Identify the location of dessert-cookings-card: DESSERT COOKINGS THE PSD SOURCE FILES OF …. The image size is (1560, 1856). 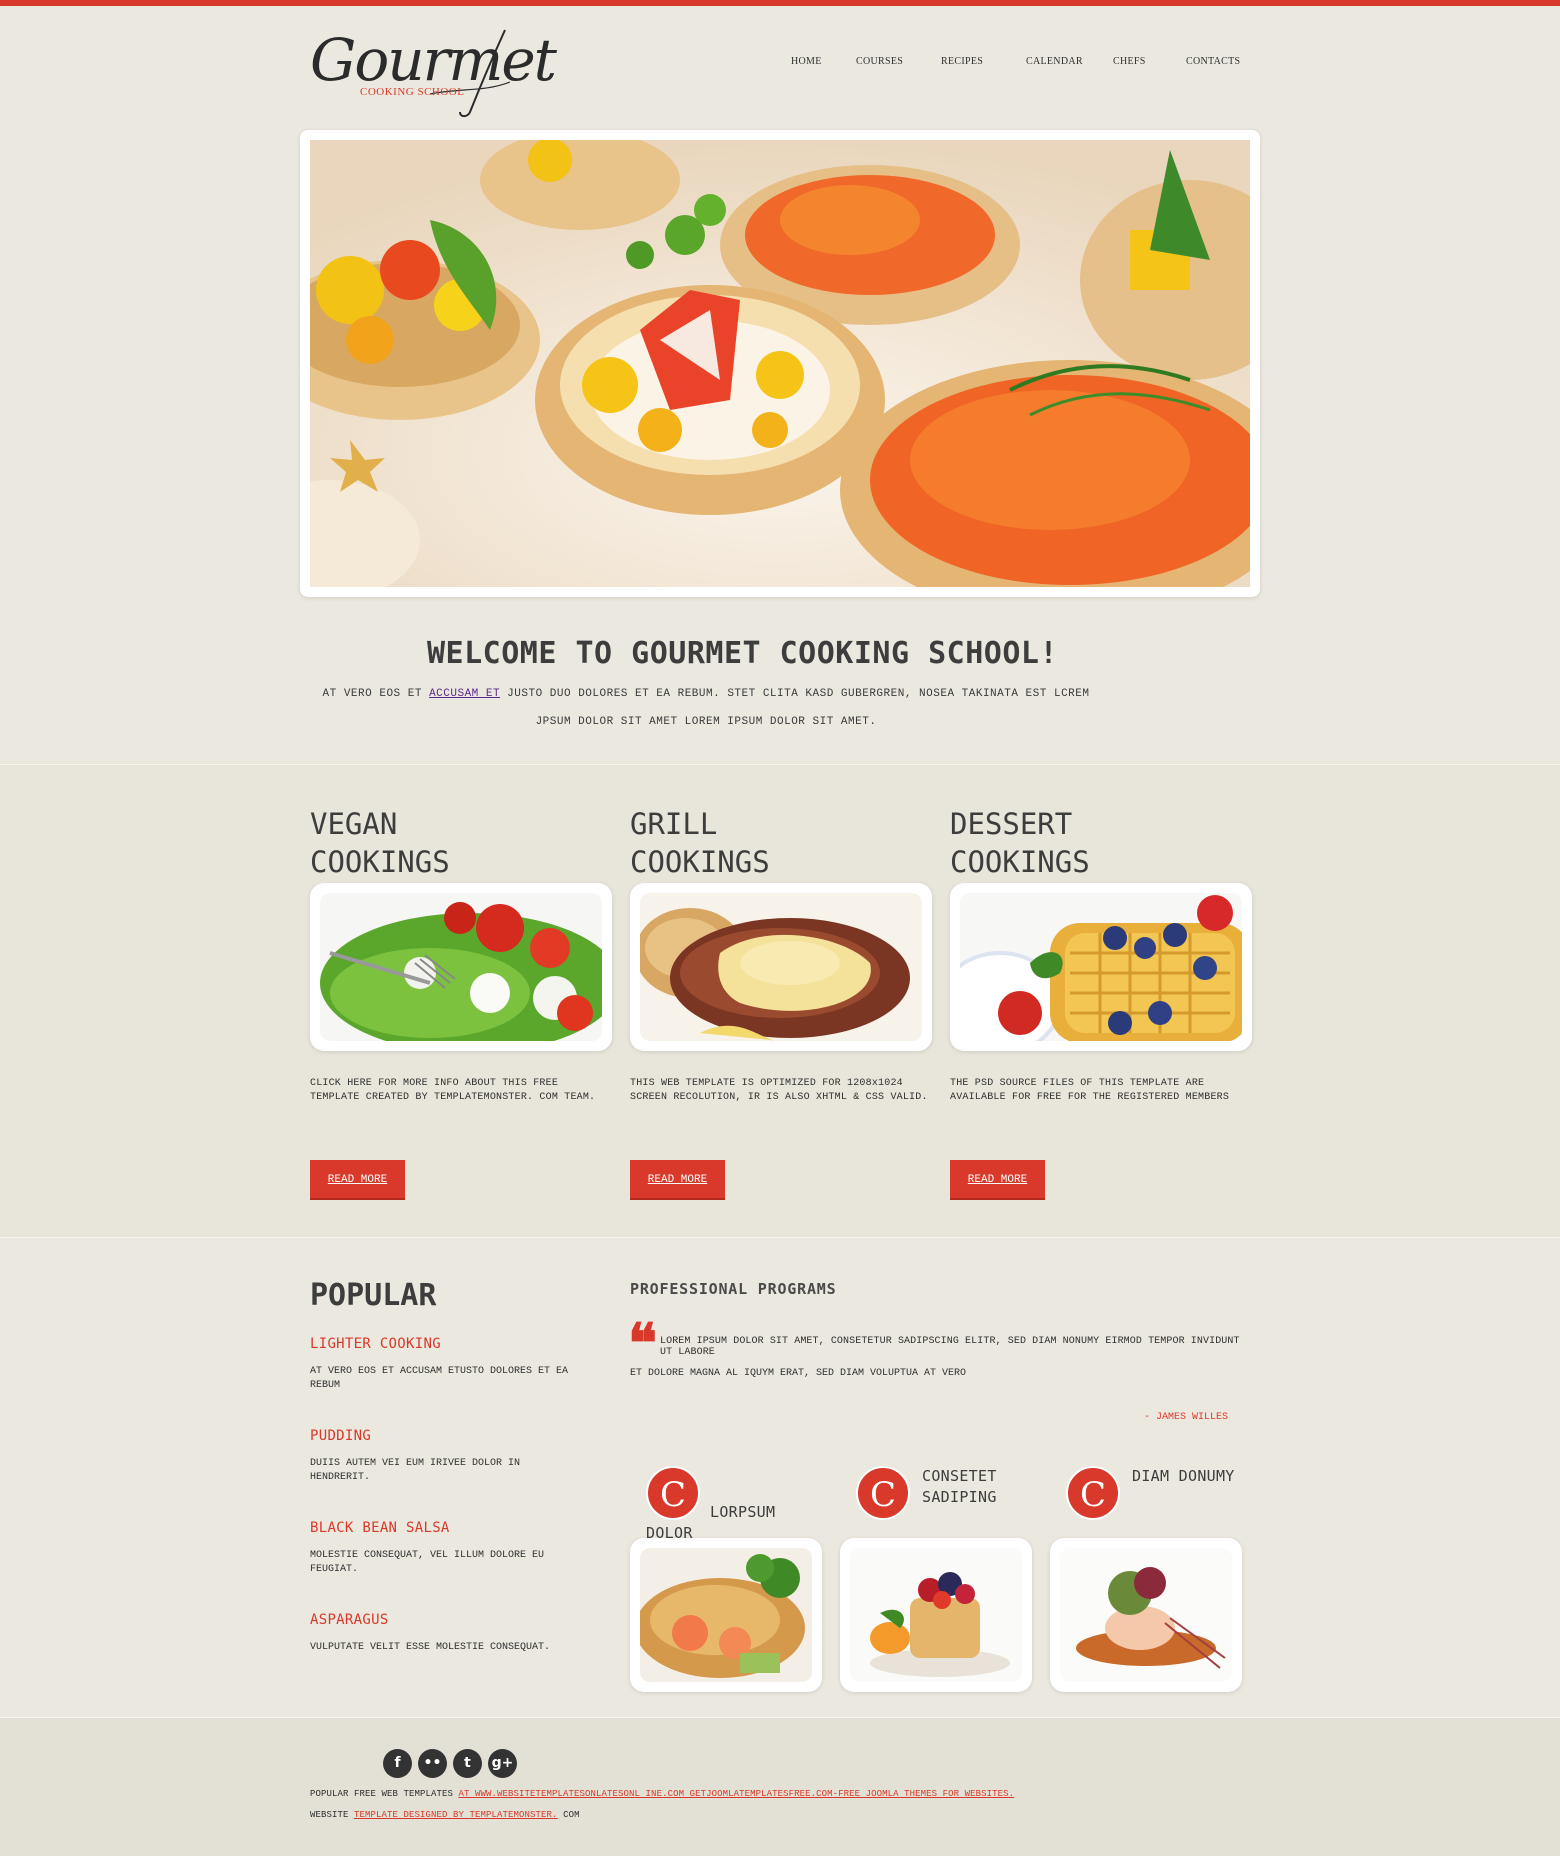
(1101, 1002).